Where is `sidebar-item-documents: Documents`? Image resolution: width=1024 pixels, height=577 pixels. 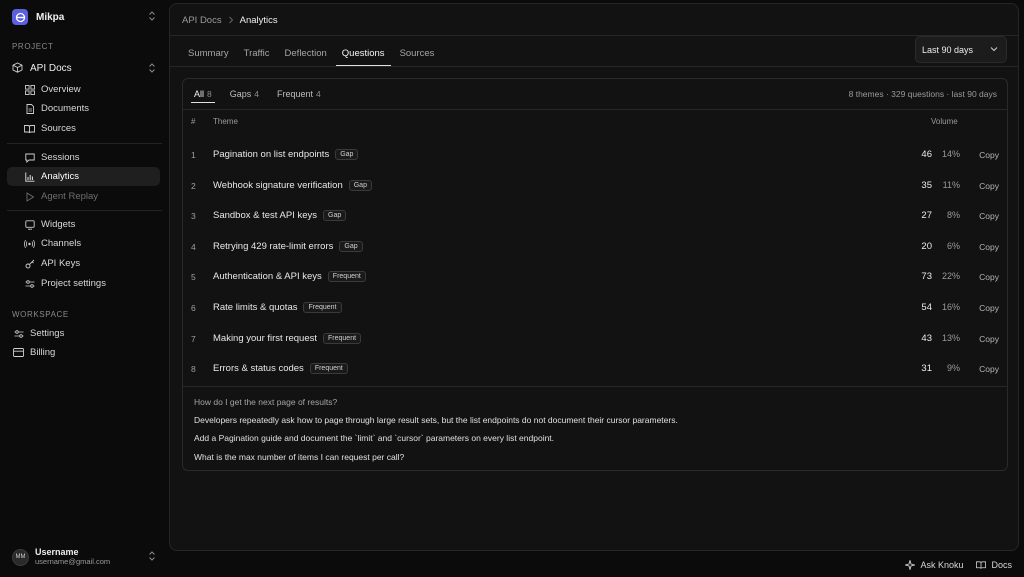 sidebar-item-documents: Documents is located at coordinates (83, 108).